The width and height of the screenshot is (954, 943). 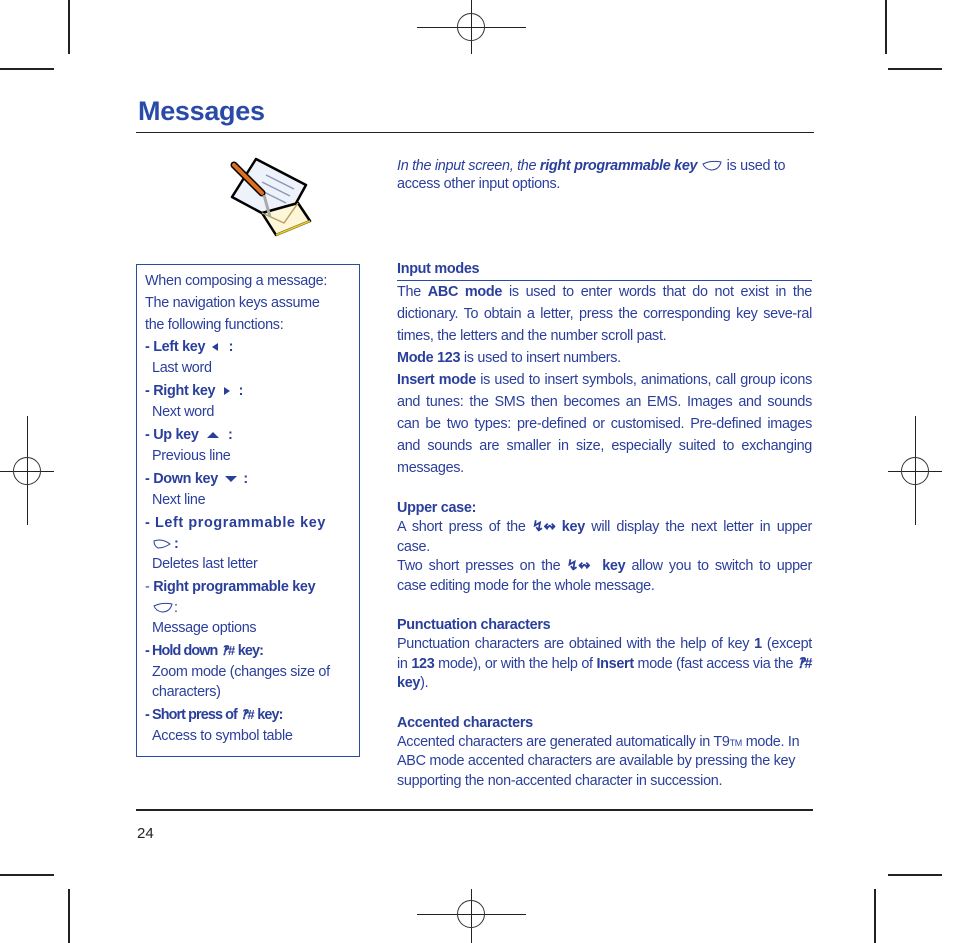 I want to click on footer-rule, so click(x=474, y=810).